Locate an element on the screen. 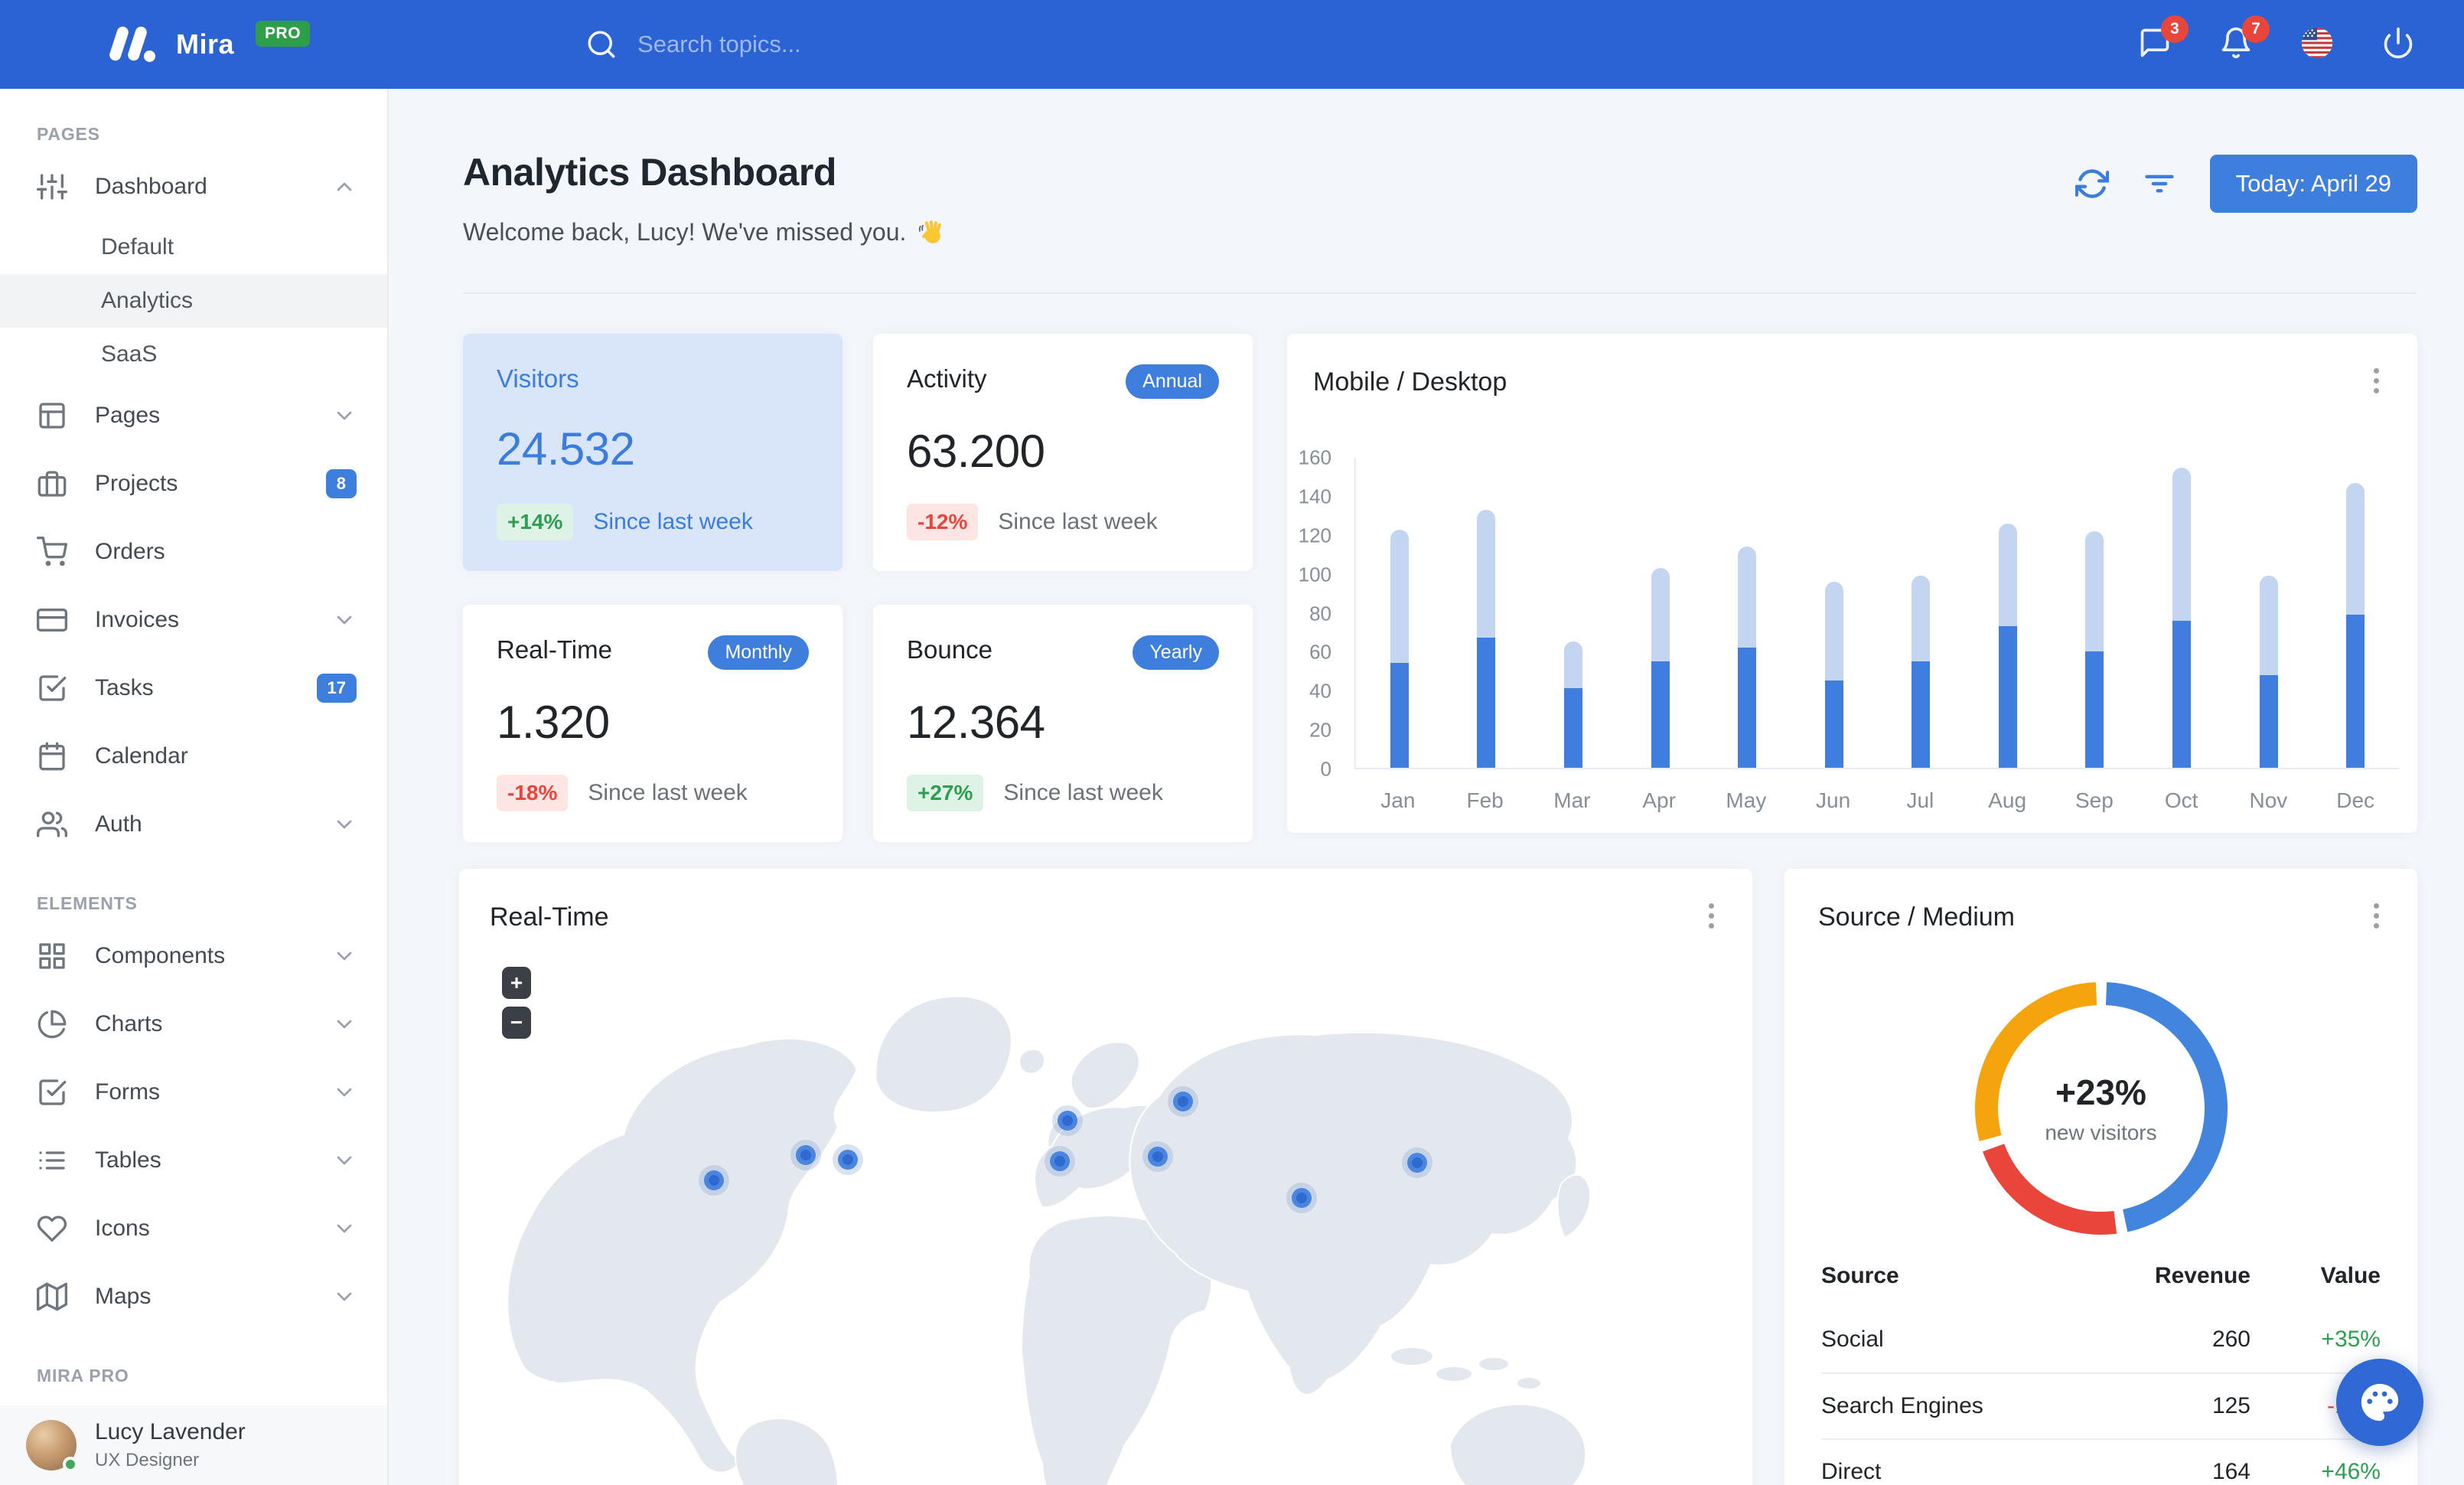  search-input is located at coordinates (852, 44).